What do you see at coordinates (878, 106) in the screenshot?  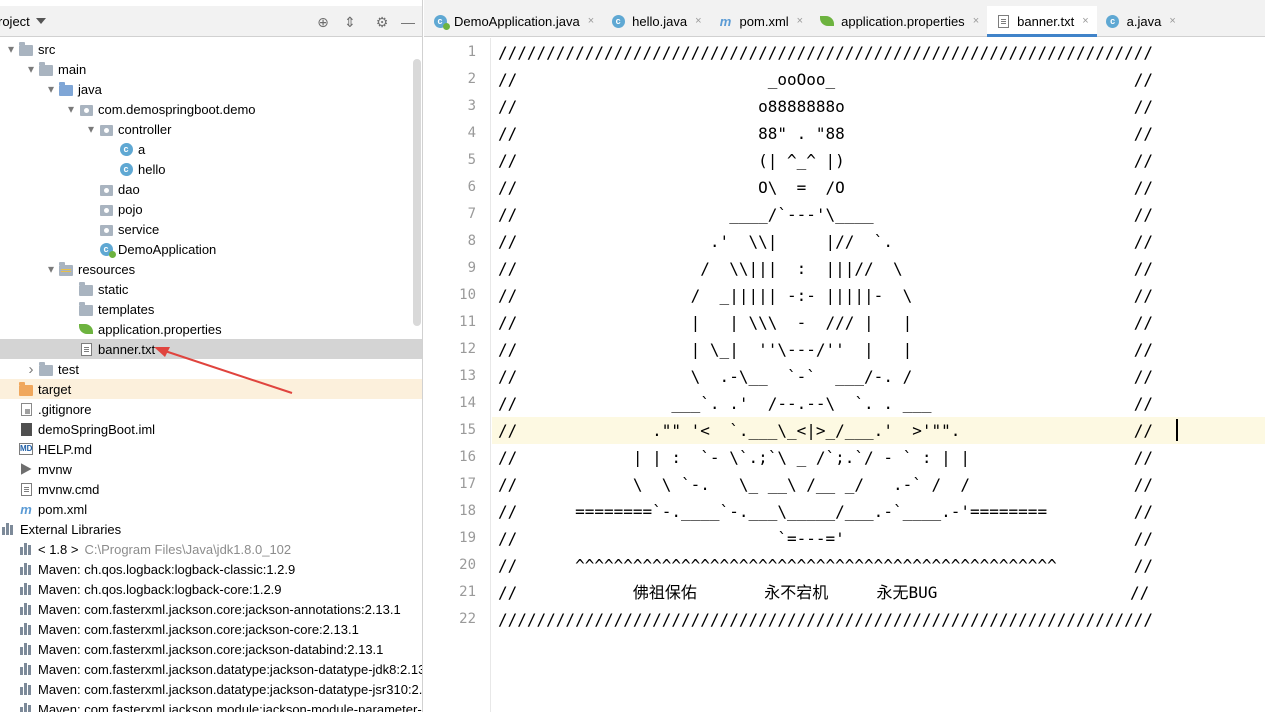 I see `code-line: // o8888888o //` at bounding box center [878, 106].